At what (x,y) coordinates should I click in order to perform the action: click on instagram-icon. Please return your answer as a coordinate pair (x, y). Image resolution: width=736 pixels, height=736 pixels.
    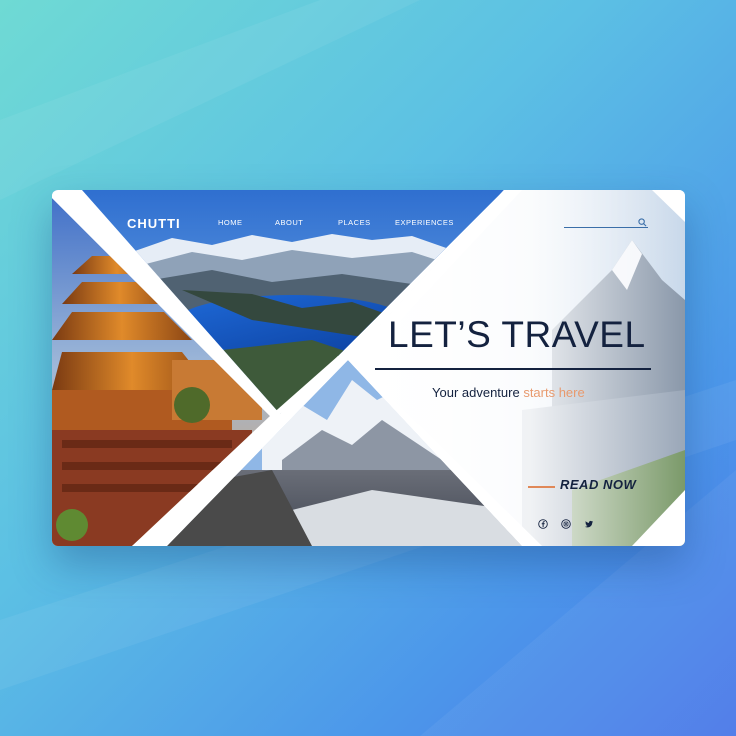
    Looking at the image, I should click on (566, 524).